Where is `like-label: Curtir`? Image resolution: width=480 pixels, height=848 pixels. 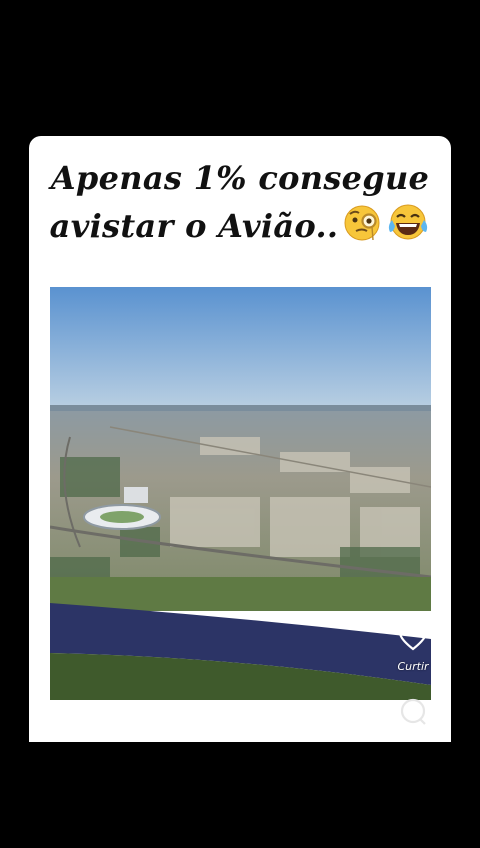
like-label: Curtir is located at coordinates (413, 666).